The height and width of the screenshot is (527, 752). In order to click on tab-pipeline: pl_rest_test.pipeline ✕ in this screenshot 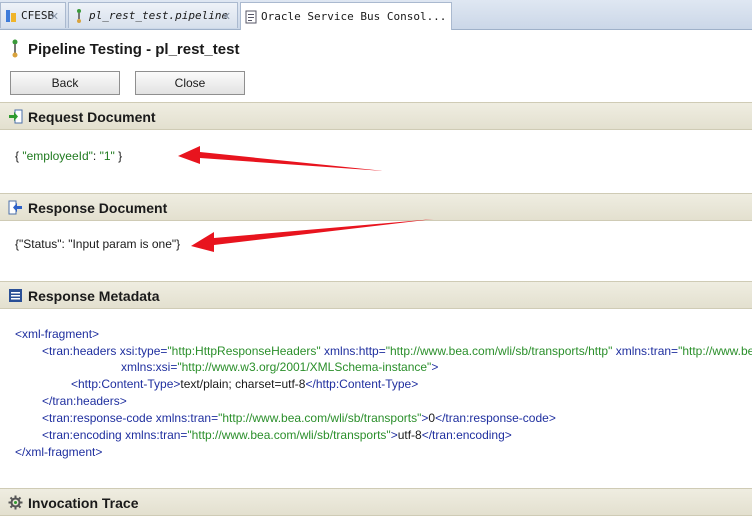, I will do `click(153, 15)`.